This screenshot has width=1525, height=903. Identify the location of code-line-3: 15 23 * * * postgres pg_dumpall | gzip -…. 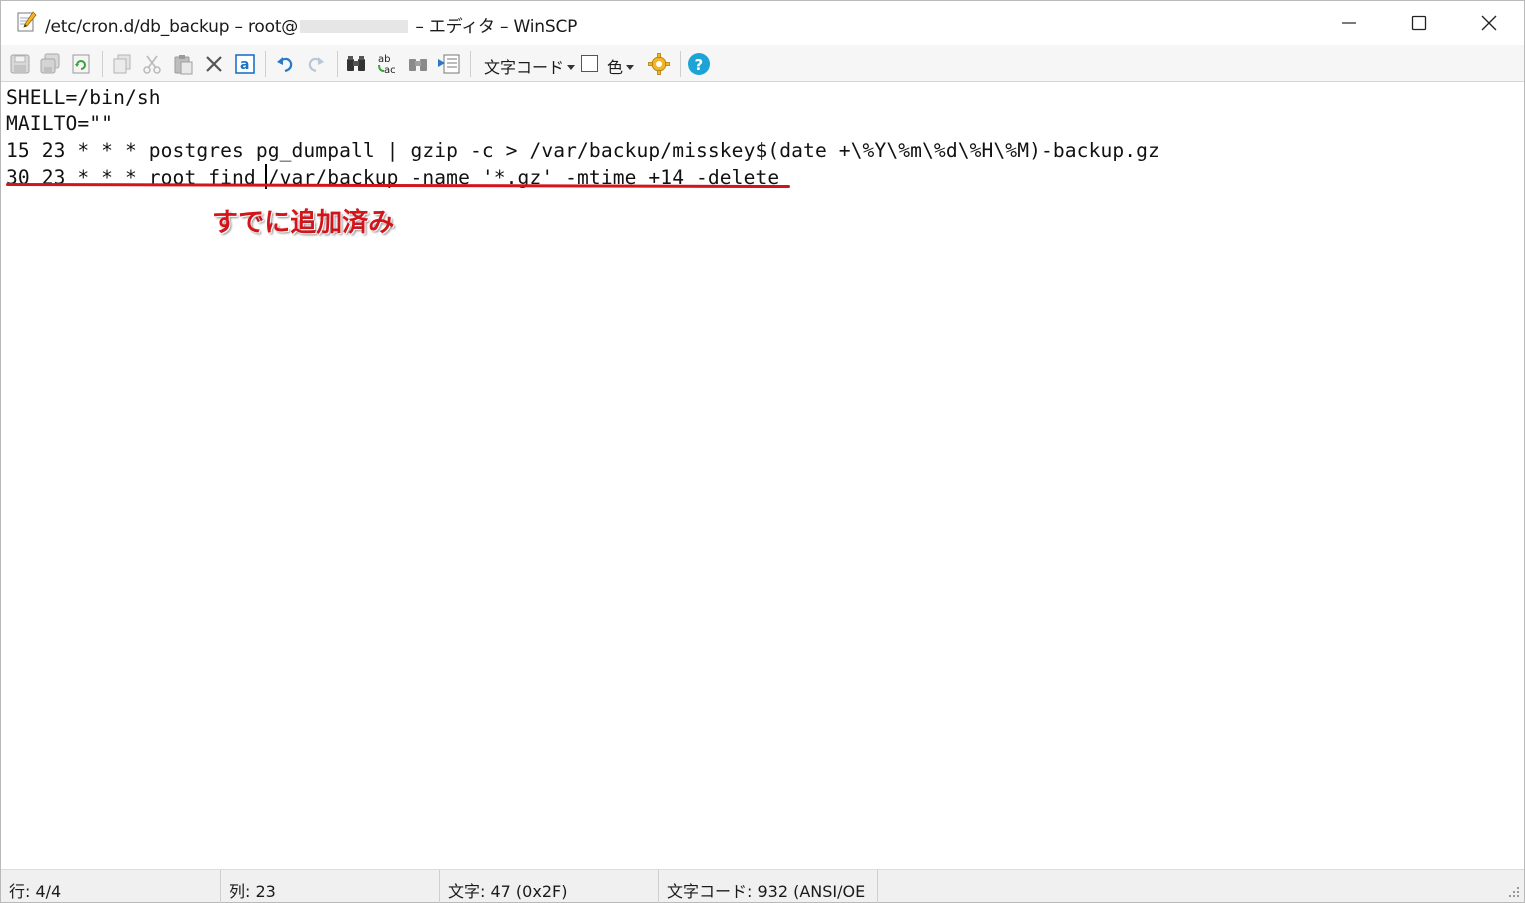
(583, 150).